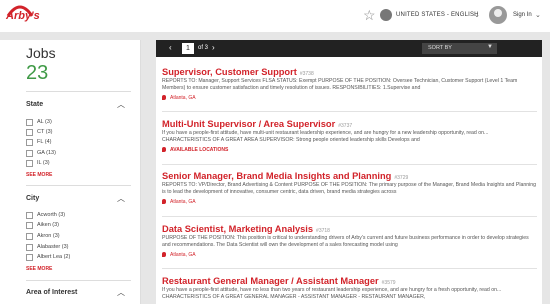 Image resolution: width=550 pixels, height=304 pixels. What do you see at coordinates (459, 48) in the screenshot?
I see `sort-by-select: SORT BY` at bounding box center [459, 48].